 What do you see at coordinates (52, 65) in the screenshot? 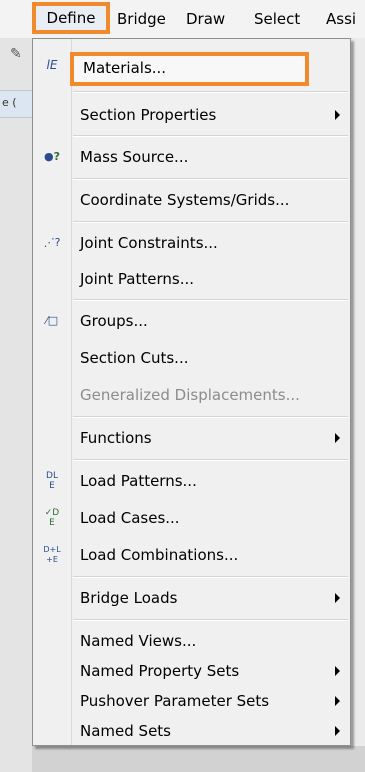
I see `materials-icon: ⅼE` at bounding box center [52, 65].